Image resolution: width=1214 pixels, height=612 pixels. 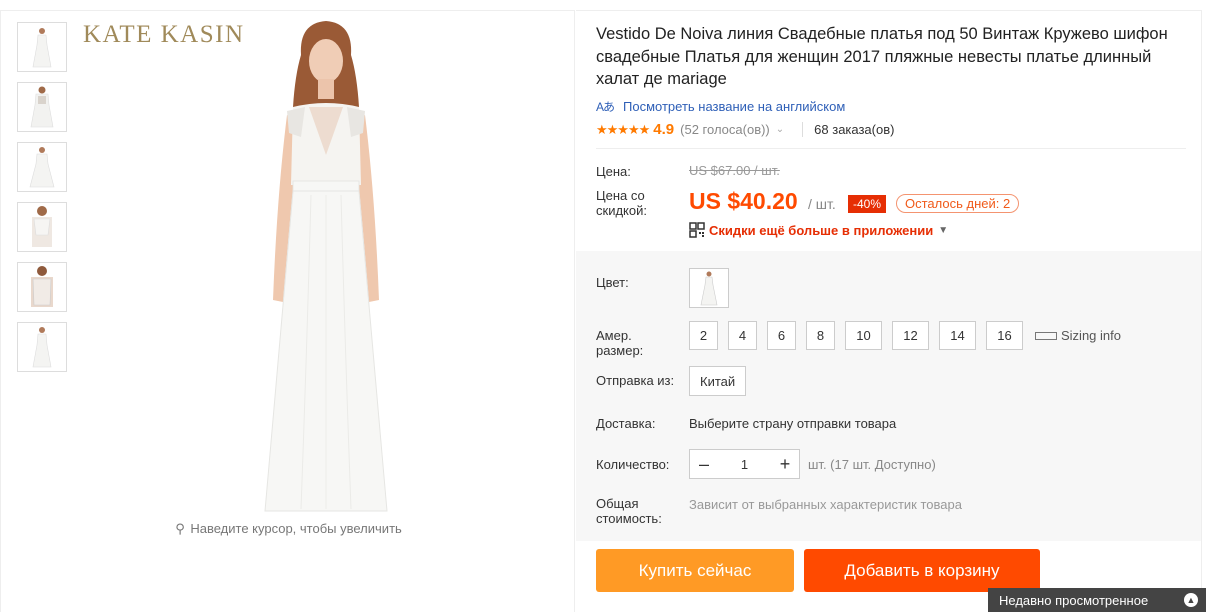 What do you see at coordinates (695, 570) in the screenshot?
I see `buy-now-button: Купить сейчас` at bounding box center [695, 570].